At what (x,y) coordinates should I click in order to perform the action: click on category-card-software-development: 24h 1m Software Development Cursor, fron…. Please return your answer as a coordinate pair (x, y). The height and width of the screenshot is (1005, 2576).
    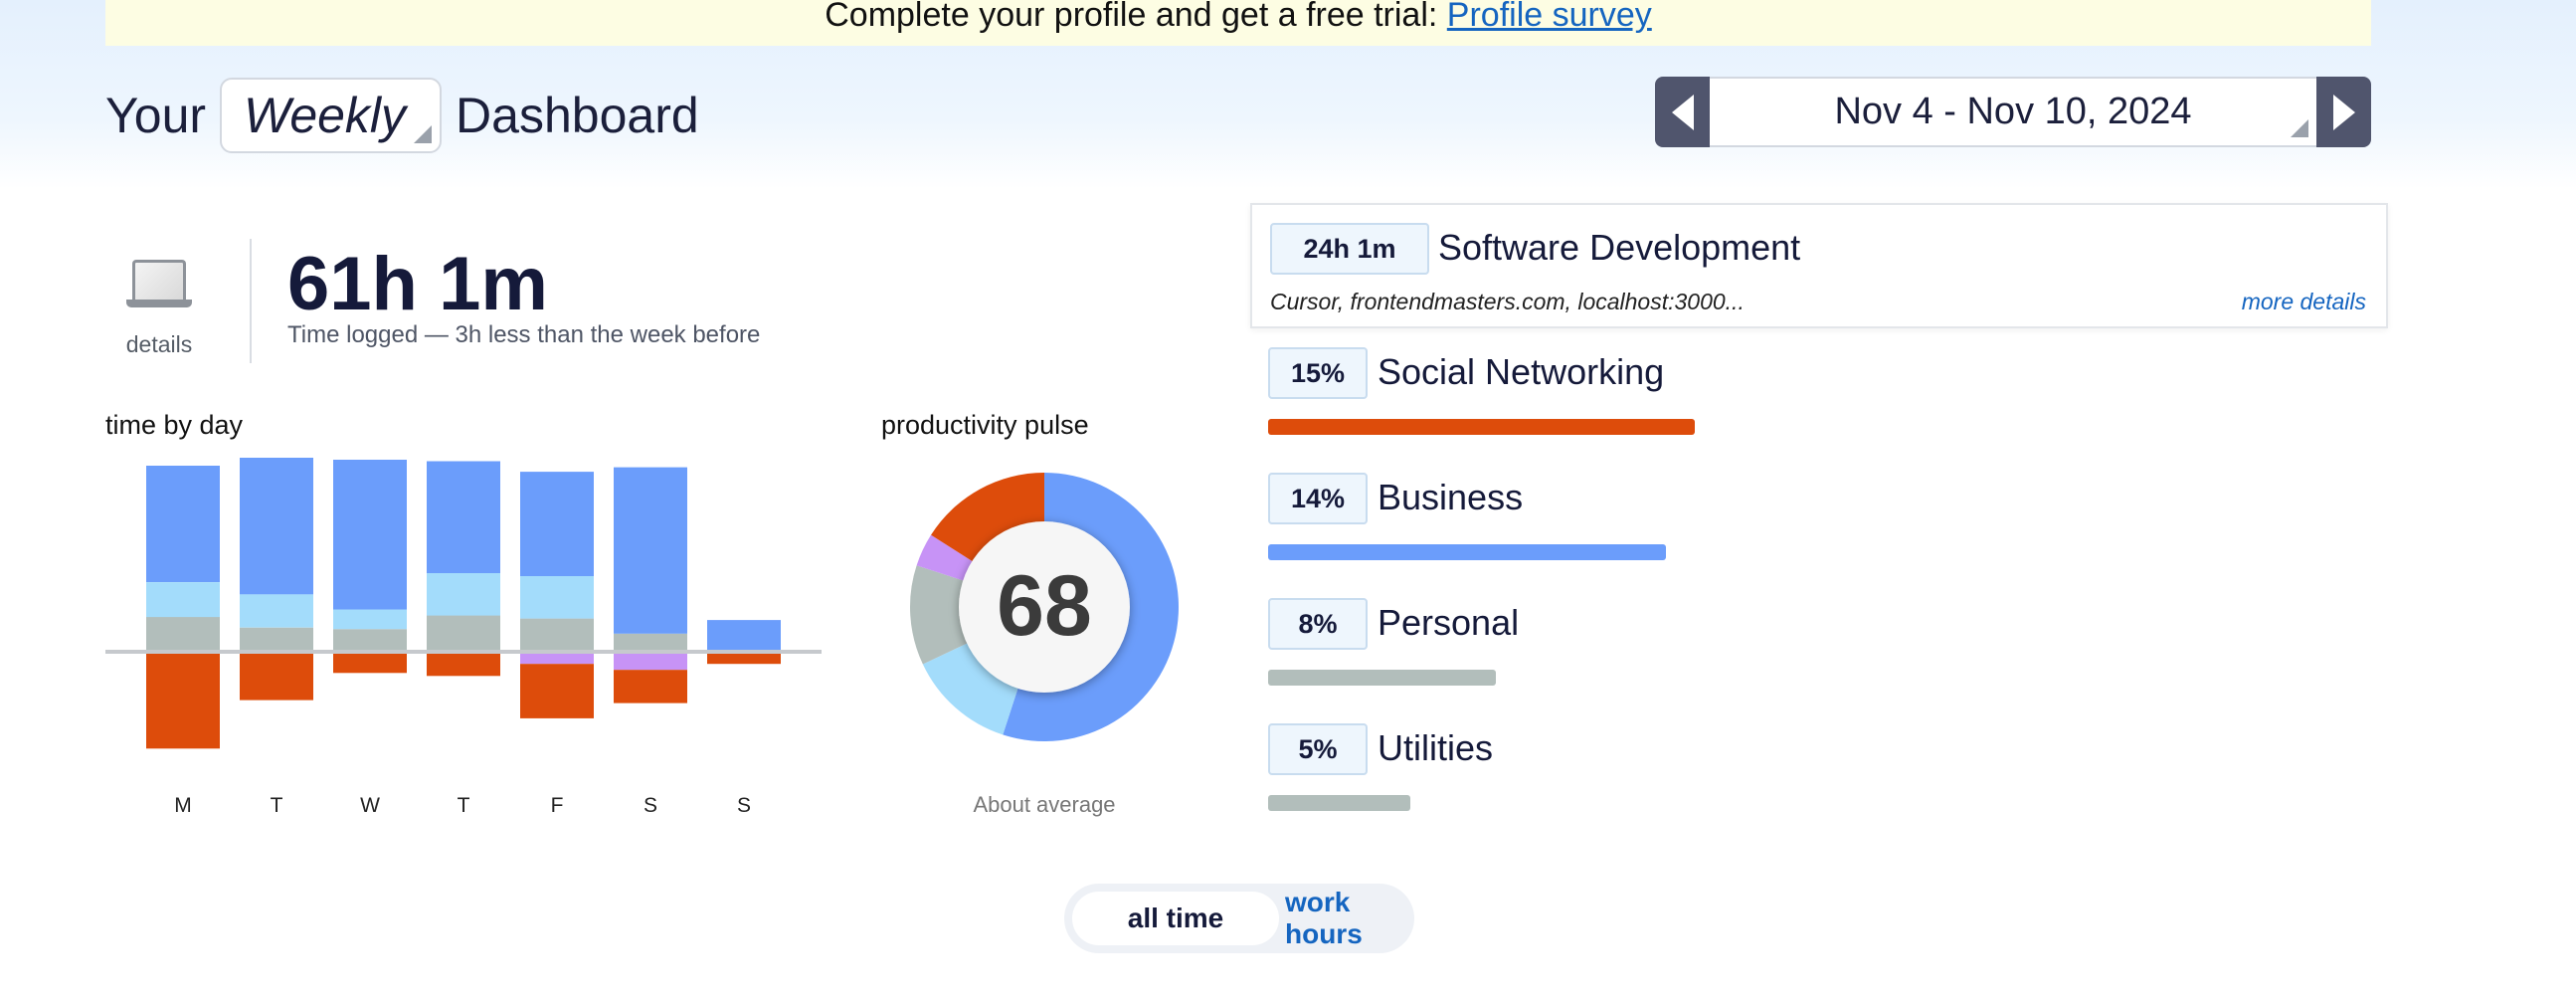
    Looking at the image, I should click on (1819, 265).